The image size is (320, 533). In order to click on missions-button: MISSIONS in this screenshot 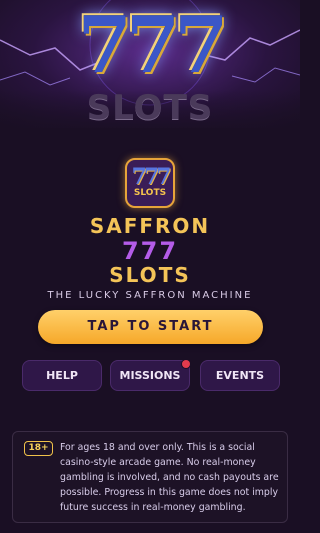, I will do `click(150, 375)`.